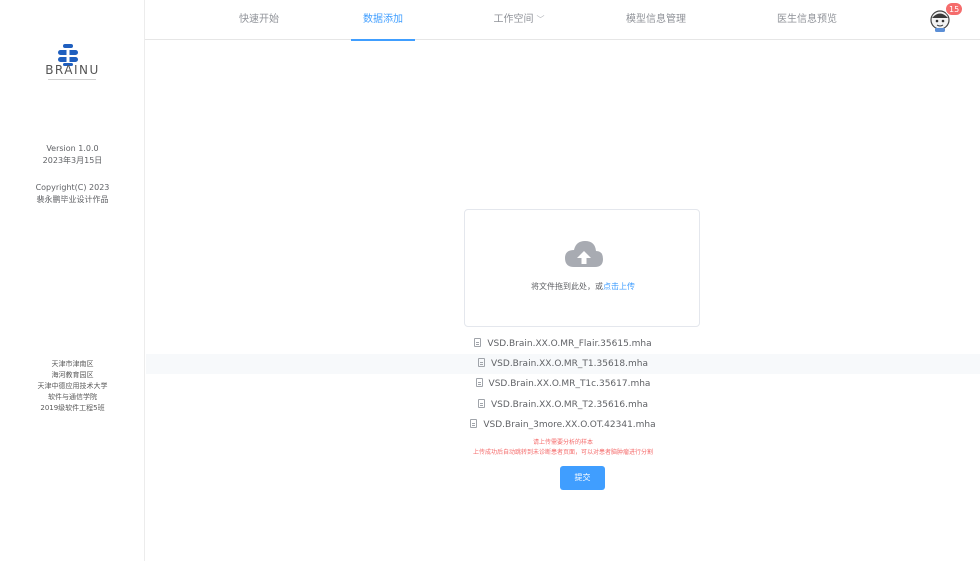 This screenshot has height=561, width=980. Describe the element at coordinates (72, 187) in the screenshot. I see `copyright-text: Copyright(C) 2023` at that location.